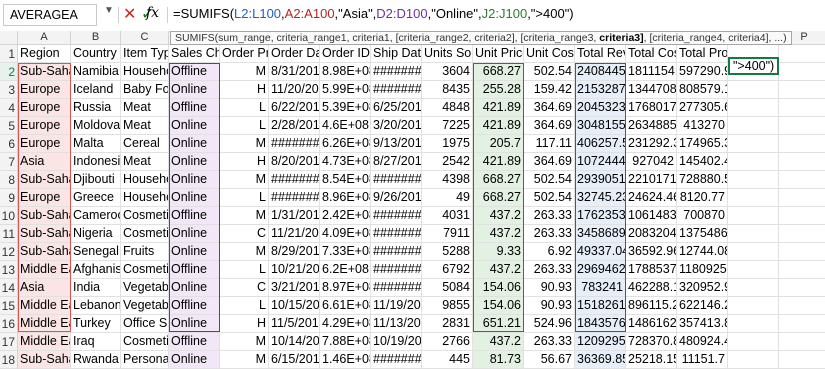  I want to click on table-cell: 11151.7, so click(702, 360).